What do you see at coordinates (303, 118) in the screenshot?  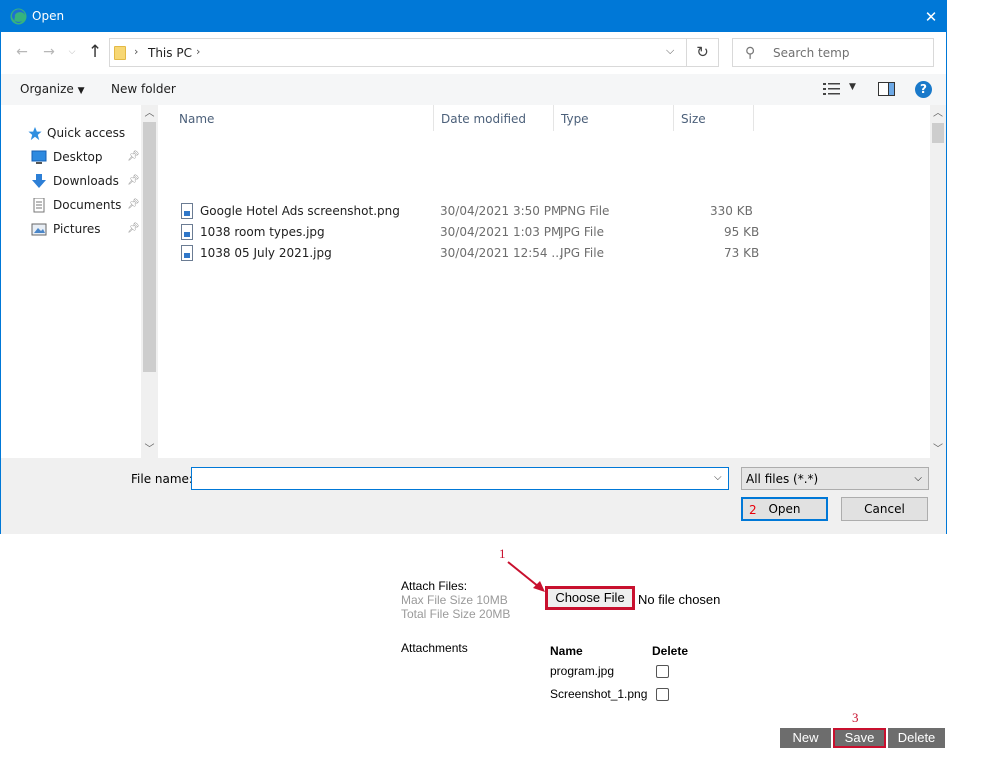 I see `column-header-name: Name` at bounding box center [303, 118].